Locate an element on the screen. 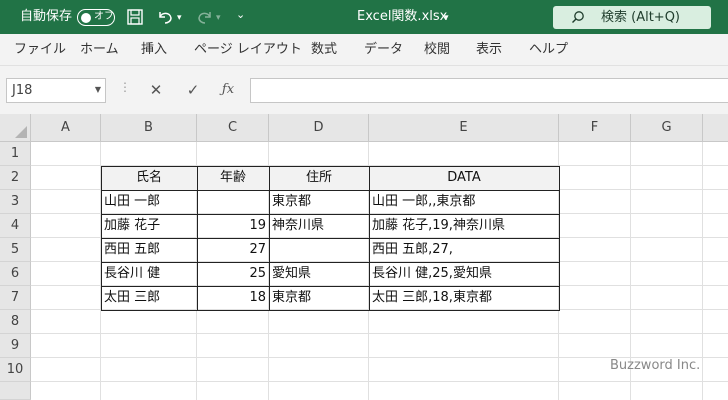  row-header-6: 6 is located at coordinates (15, 274).